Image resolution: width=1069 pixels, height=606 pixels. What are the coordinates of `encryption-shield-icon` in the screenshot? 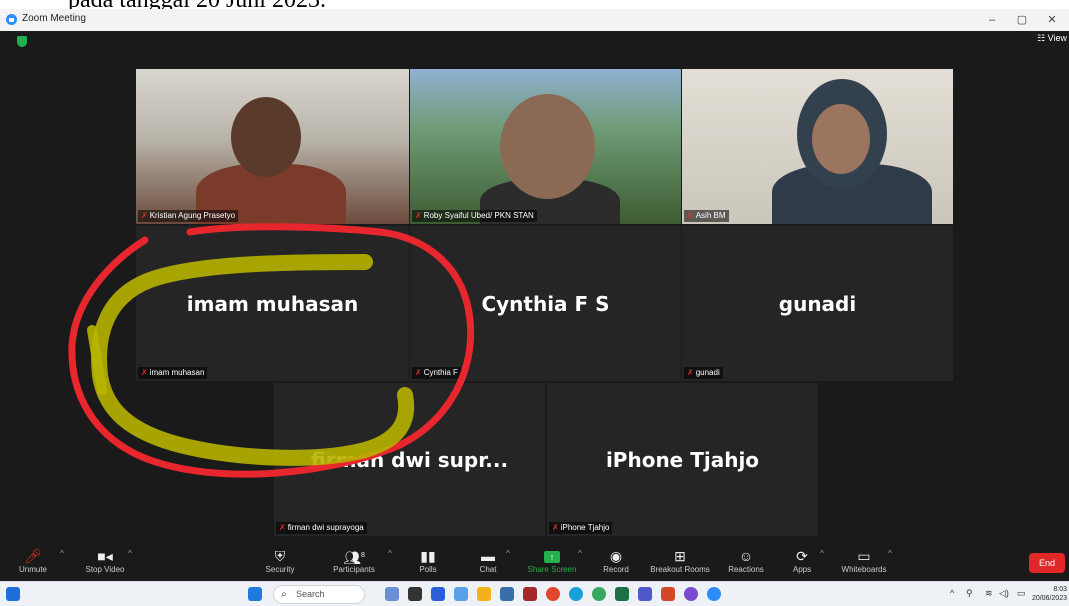 It's located at (22, 41).